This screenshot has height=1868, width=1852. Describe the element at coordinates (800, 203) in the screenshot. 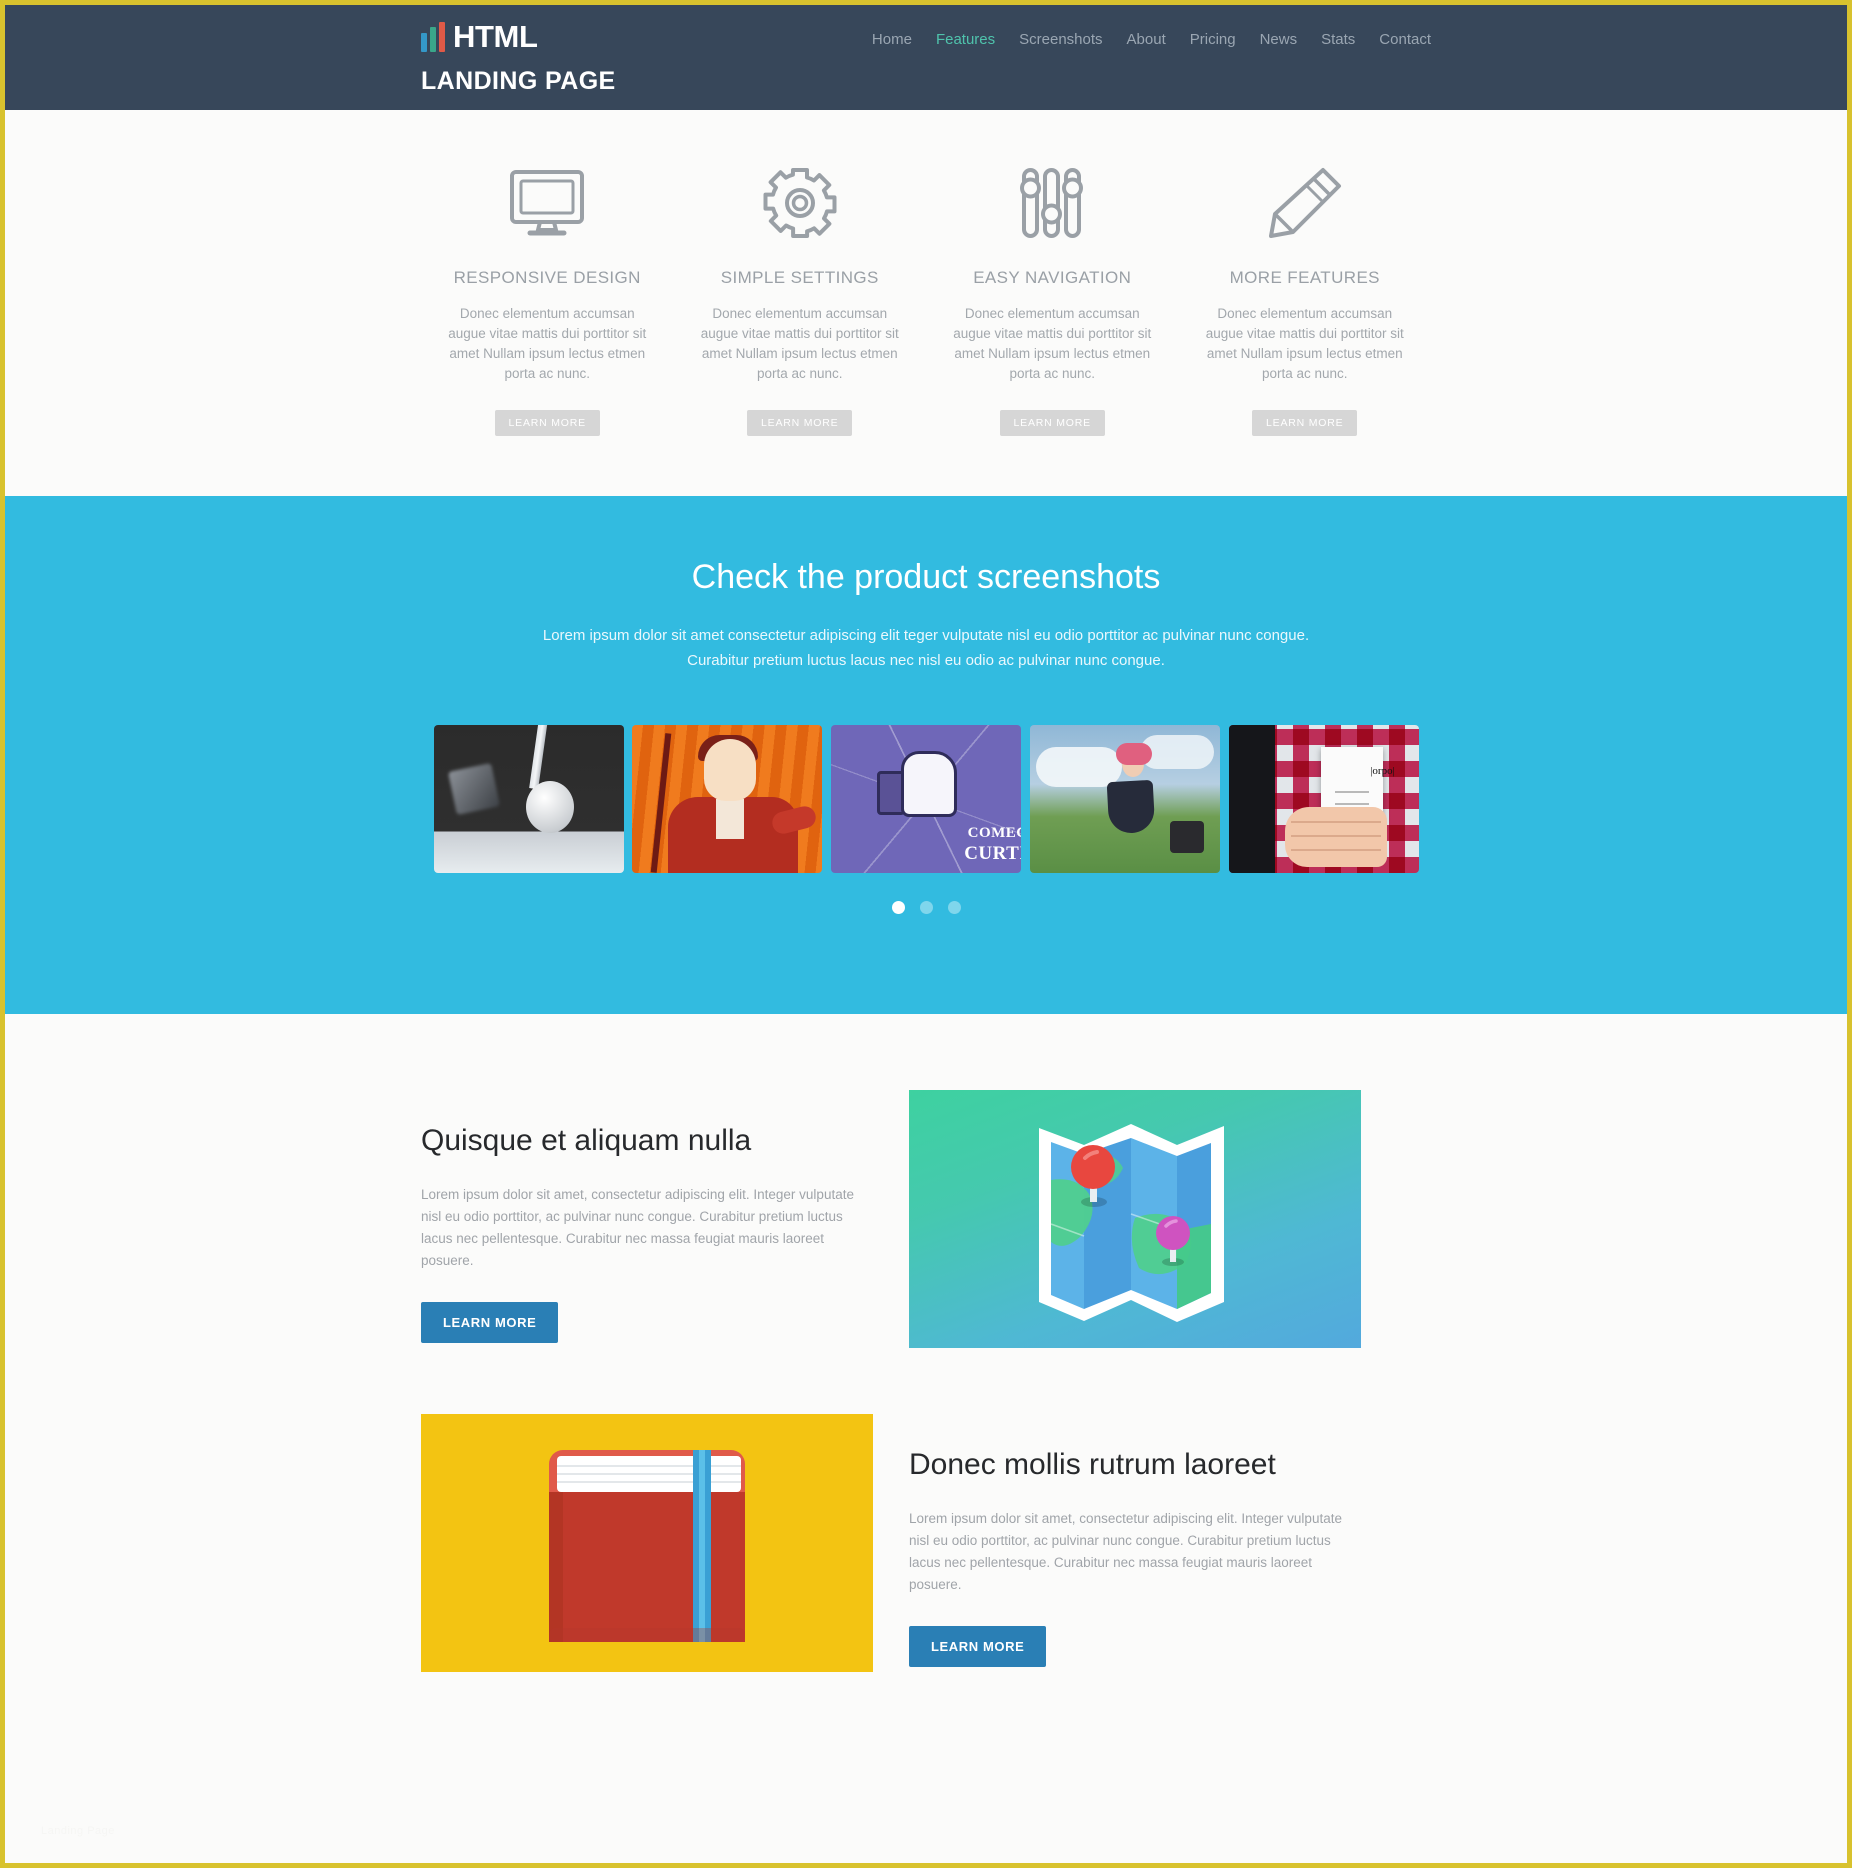

I see `gear-icon` at that location.